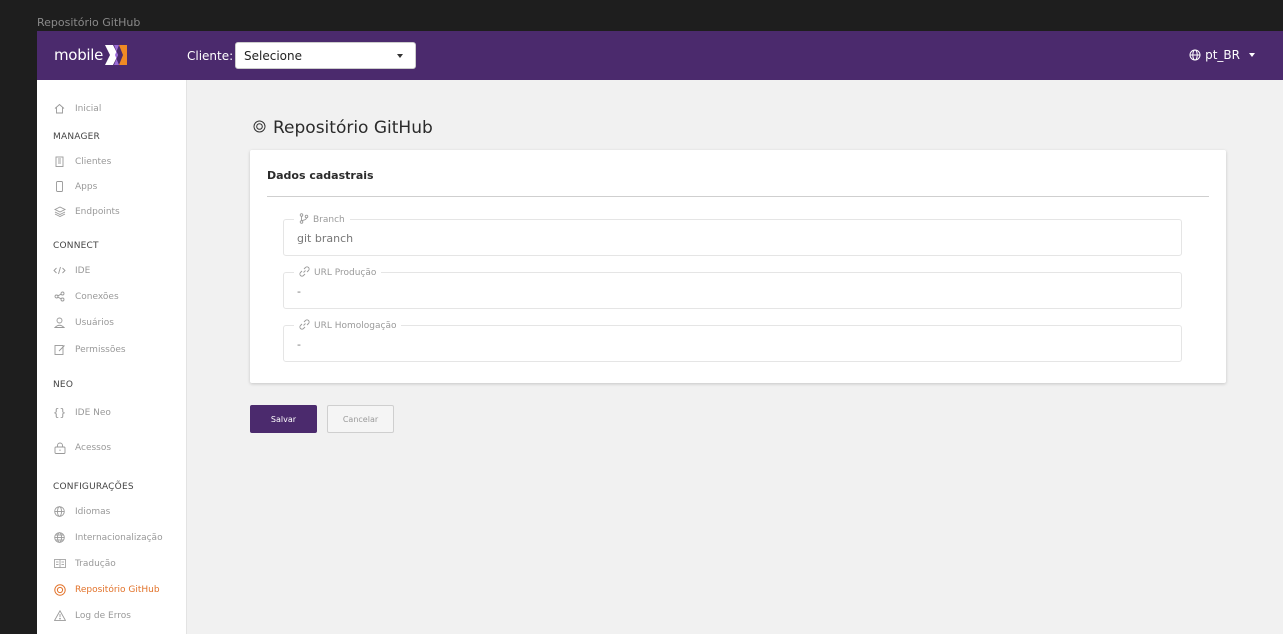 Image resolution: width=1283 pixels, height=634 pixels. What do you see at coordinates (79, 55) in the screenshot?
I see `logo-text: mobile` at bounding box center [79, 55].